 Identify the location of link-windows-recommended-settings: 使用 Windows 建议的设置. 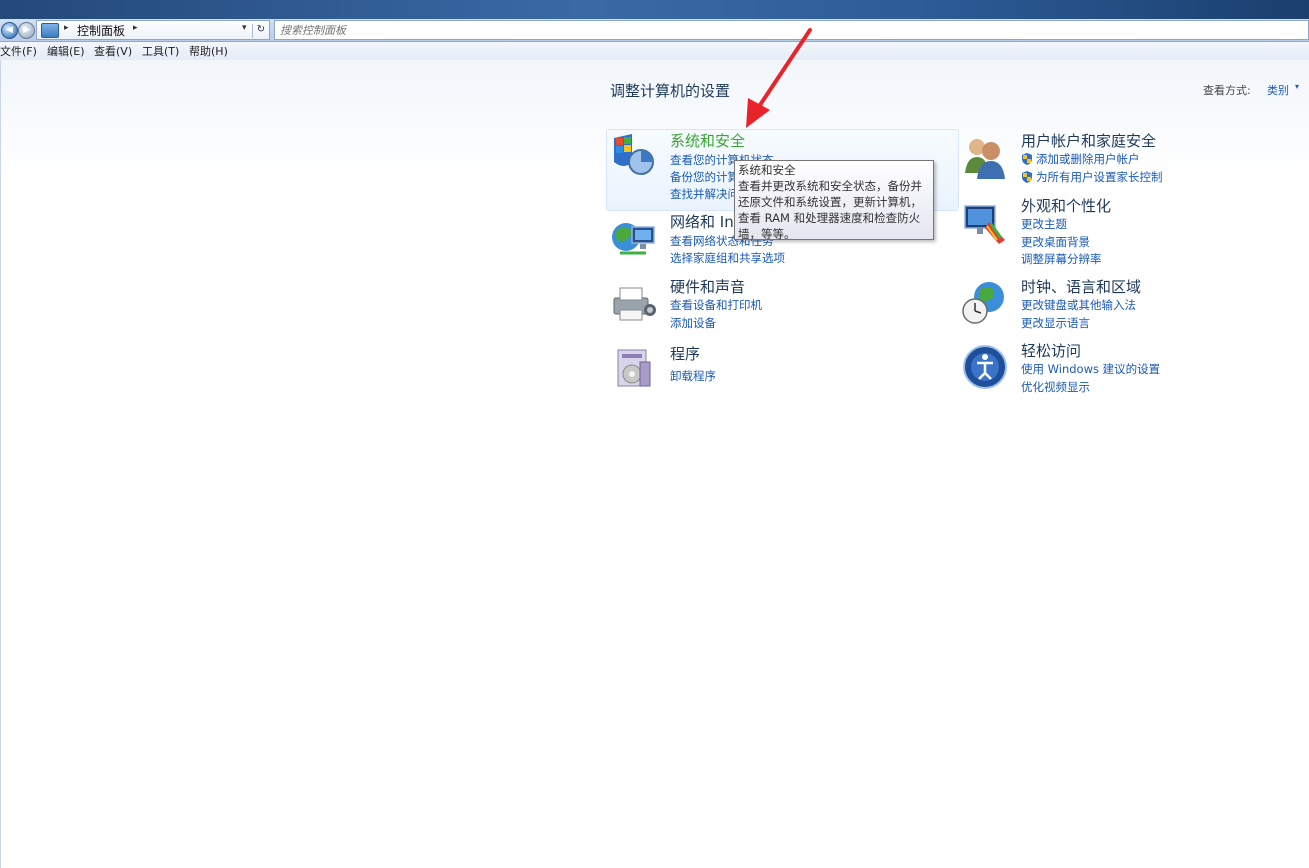
(1090, 369).